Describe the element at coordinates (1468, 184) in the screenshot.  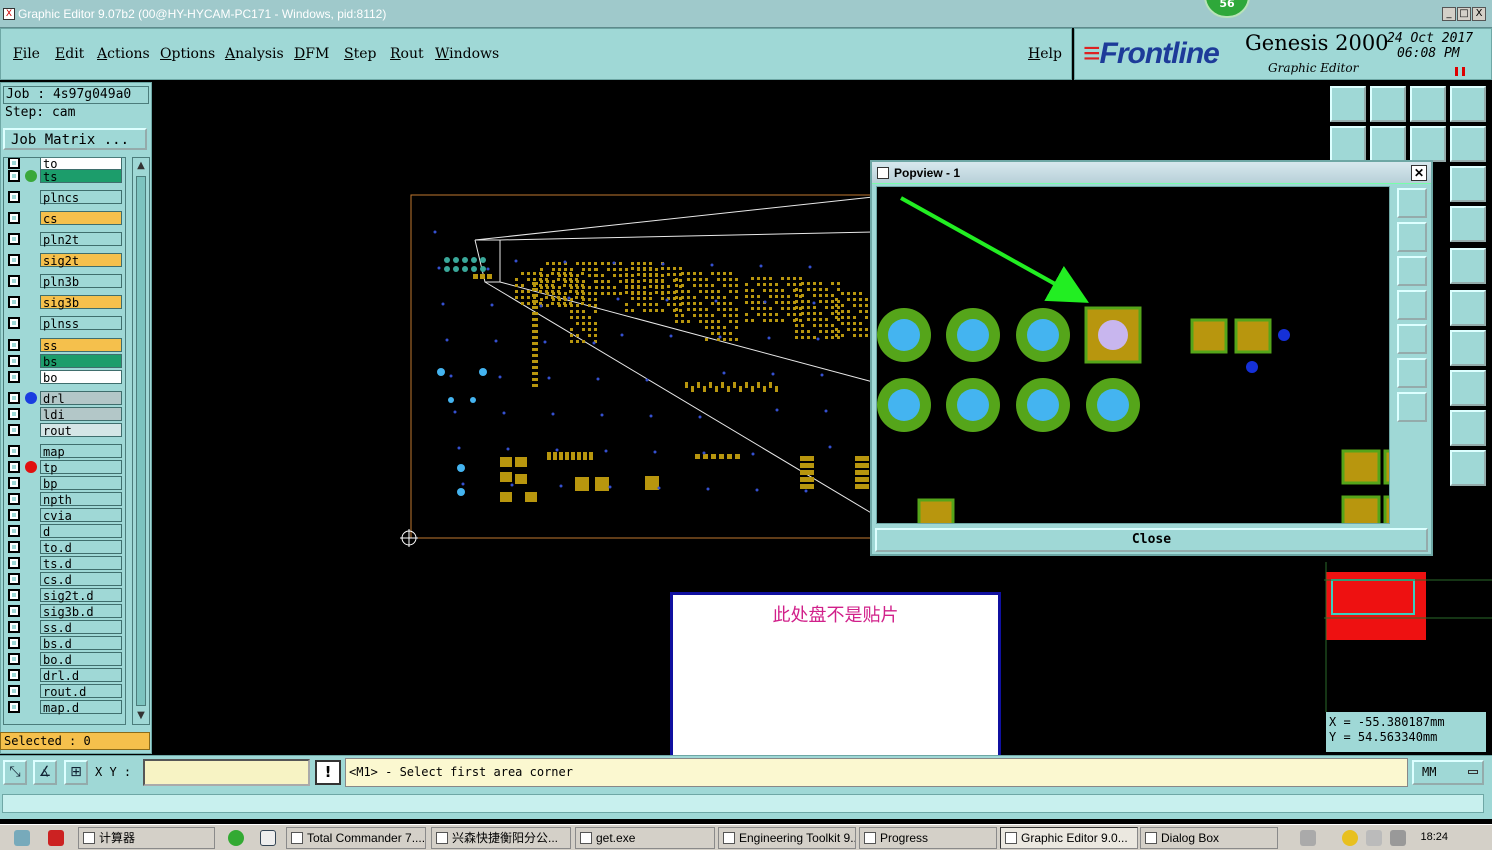
I see `help-icon` at that location.